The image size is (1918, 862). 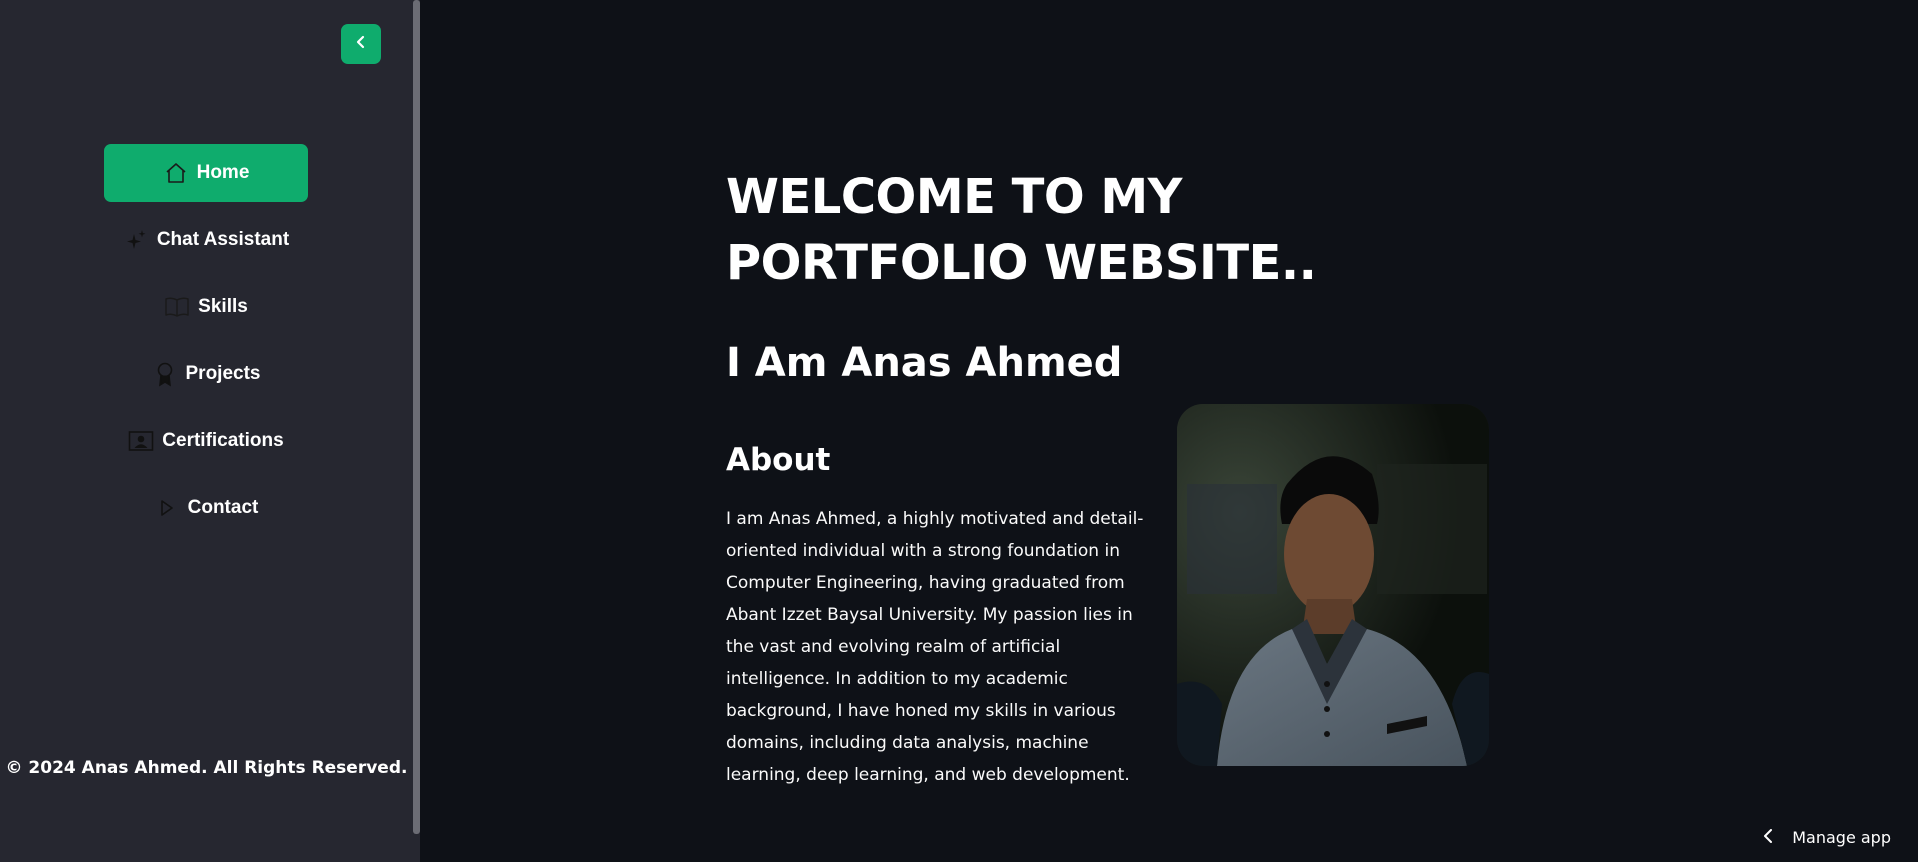 I want to click on manage-app-button: Manage app, so click(x=1826, y=837).